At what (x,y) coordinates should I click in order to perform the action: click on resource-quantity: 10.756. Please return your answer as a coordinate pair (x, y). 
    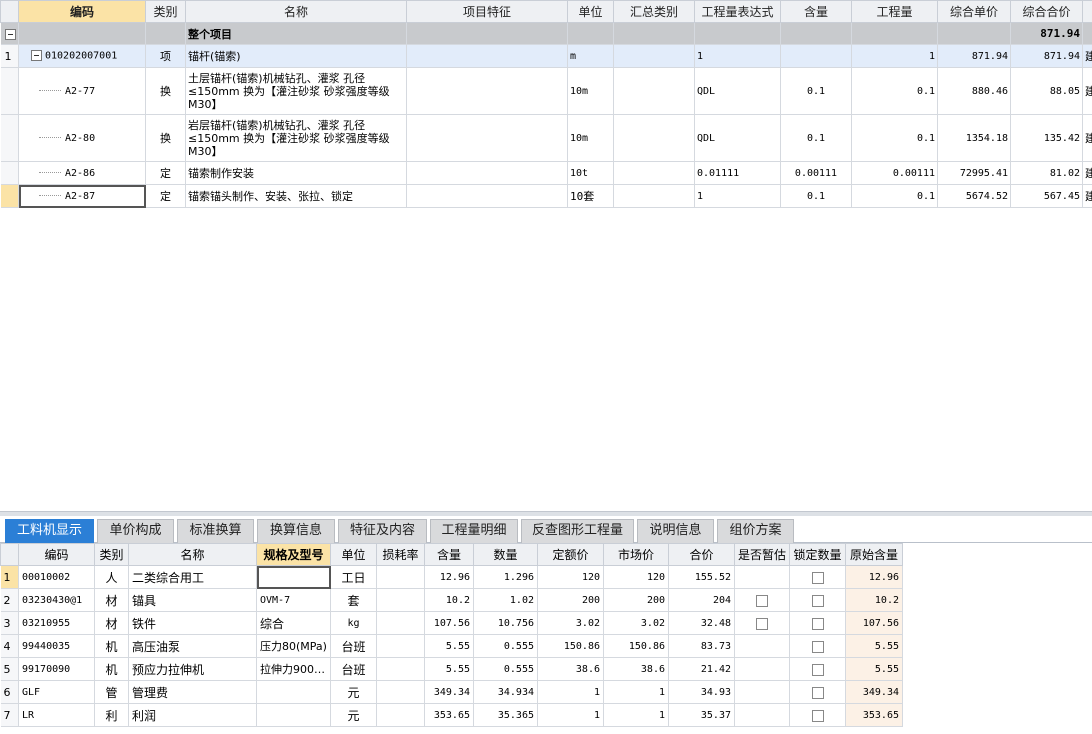
    Looking at the image, I should click on (505, 623).